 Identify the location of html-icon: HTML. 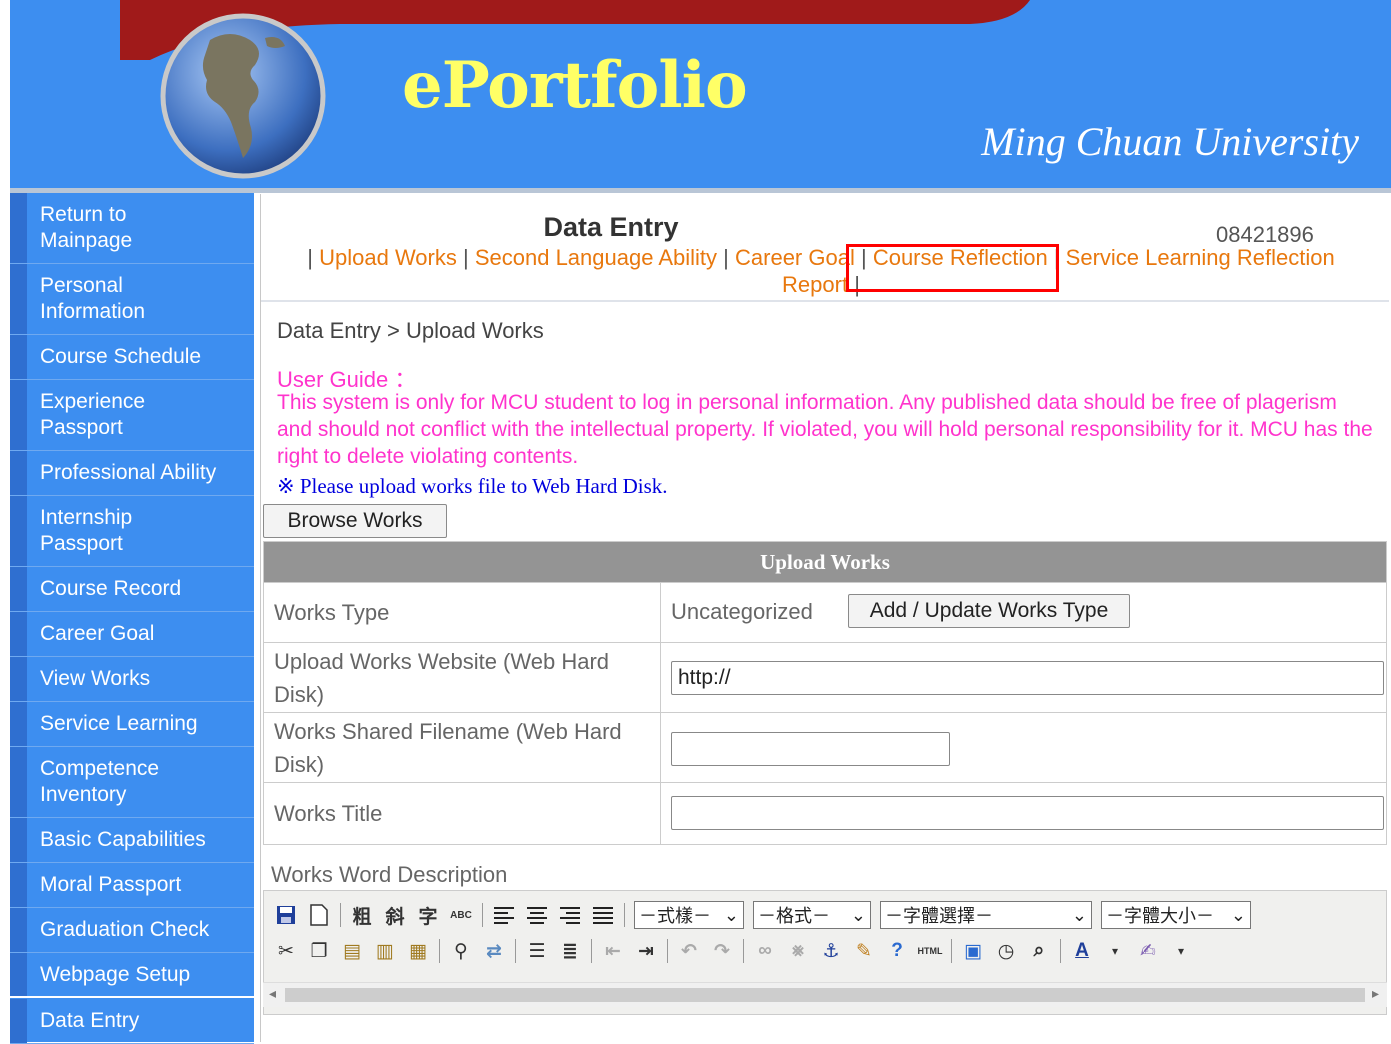
(930, 951).